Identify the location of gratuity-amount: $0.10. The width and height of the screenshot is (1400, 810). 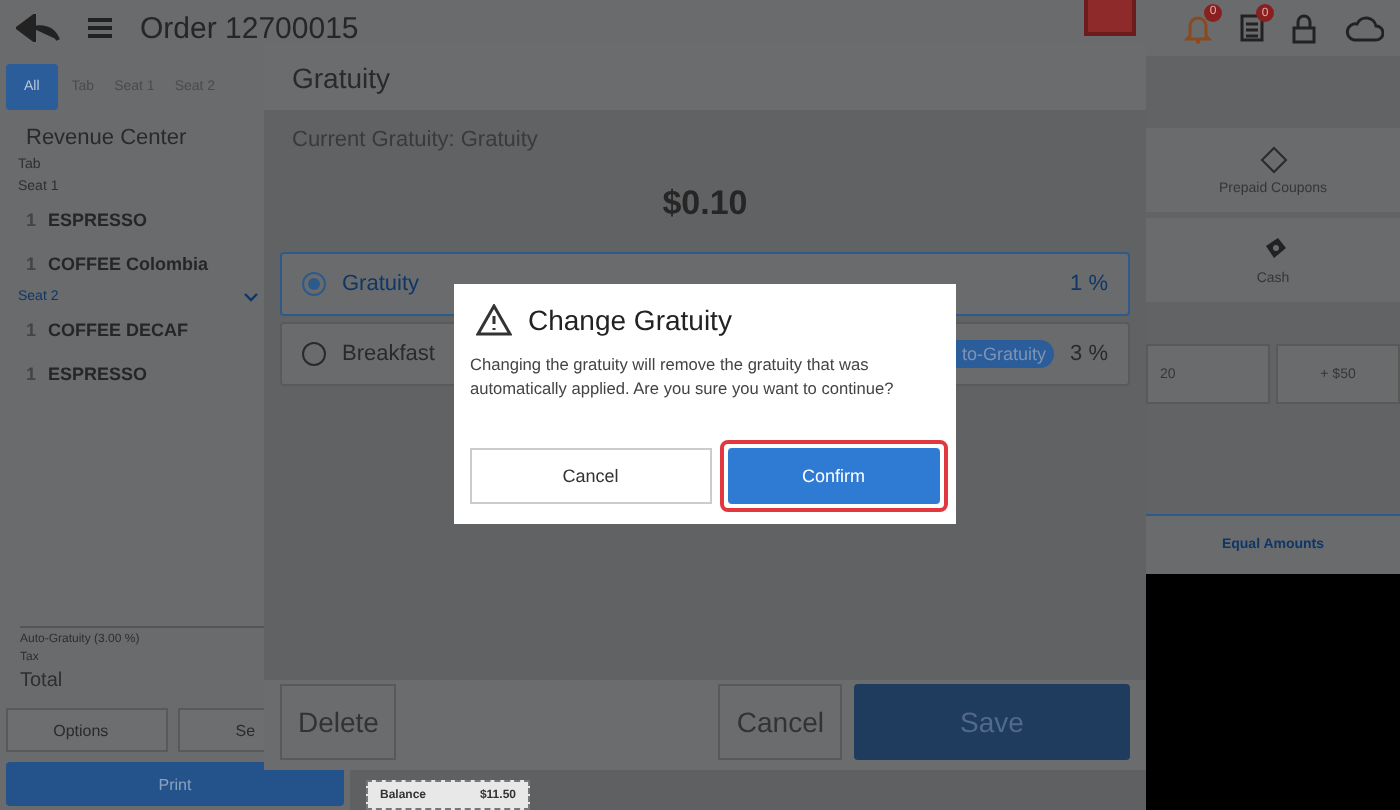
(705, 204).